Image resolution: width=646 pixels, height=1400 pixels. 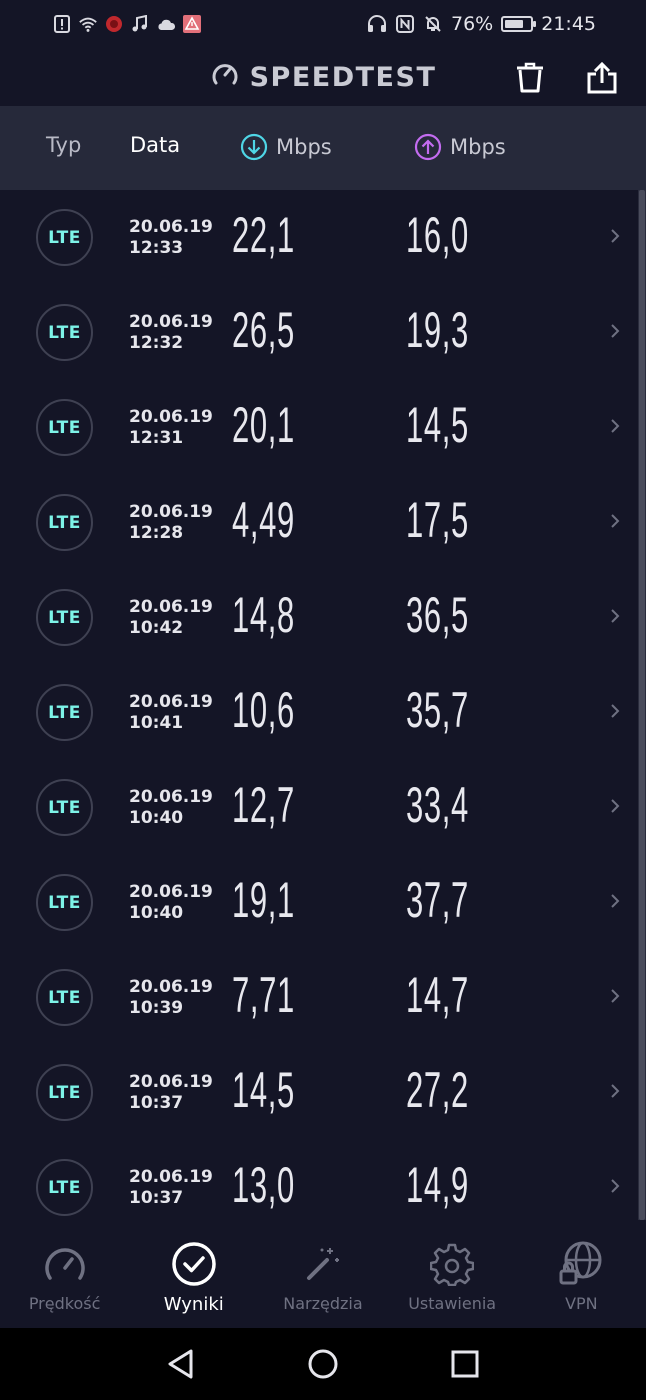 What do you see at coordinates (320, 1185) in the screenshot?
I see `result-row: LTE 20.06.19 10:37 13,0 14,9` at bounding box center [320, 1185].